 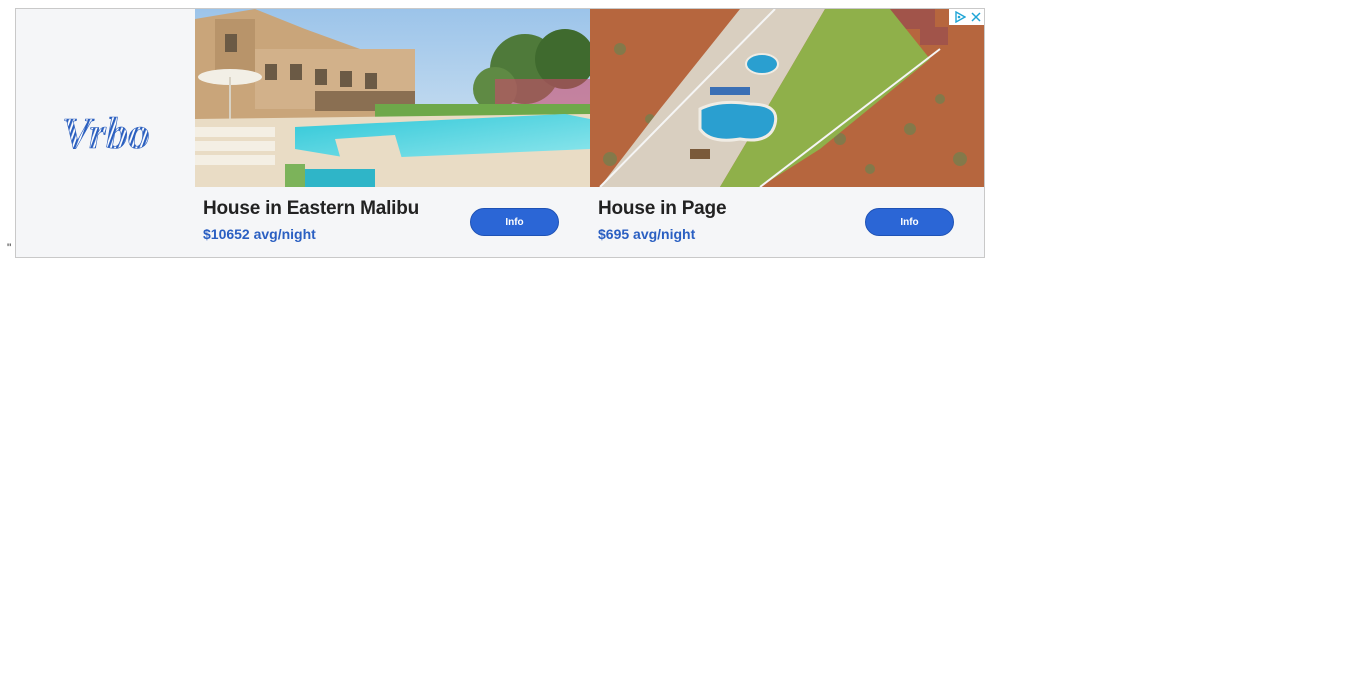 I want to click on adchoices-bar, so click(x=966, y=17).